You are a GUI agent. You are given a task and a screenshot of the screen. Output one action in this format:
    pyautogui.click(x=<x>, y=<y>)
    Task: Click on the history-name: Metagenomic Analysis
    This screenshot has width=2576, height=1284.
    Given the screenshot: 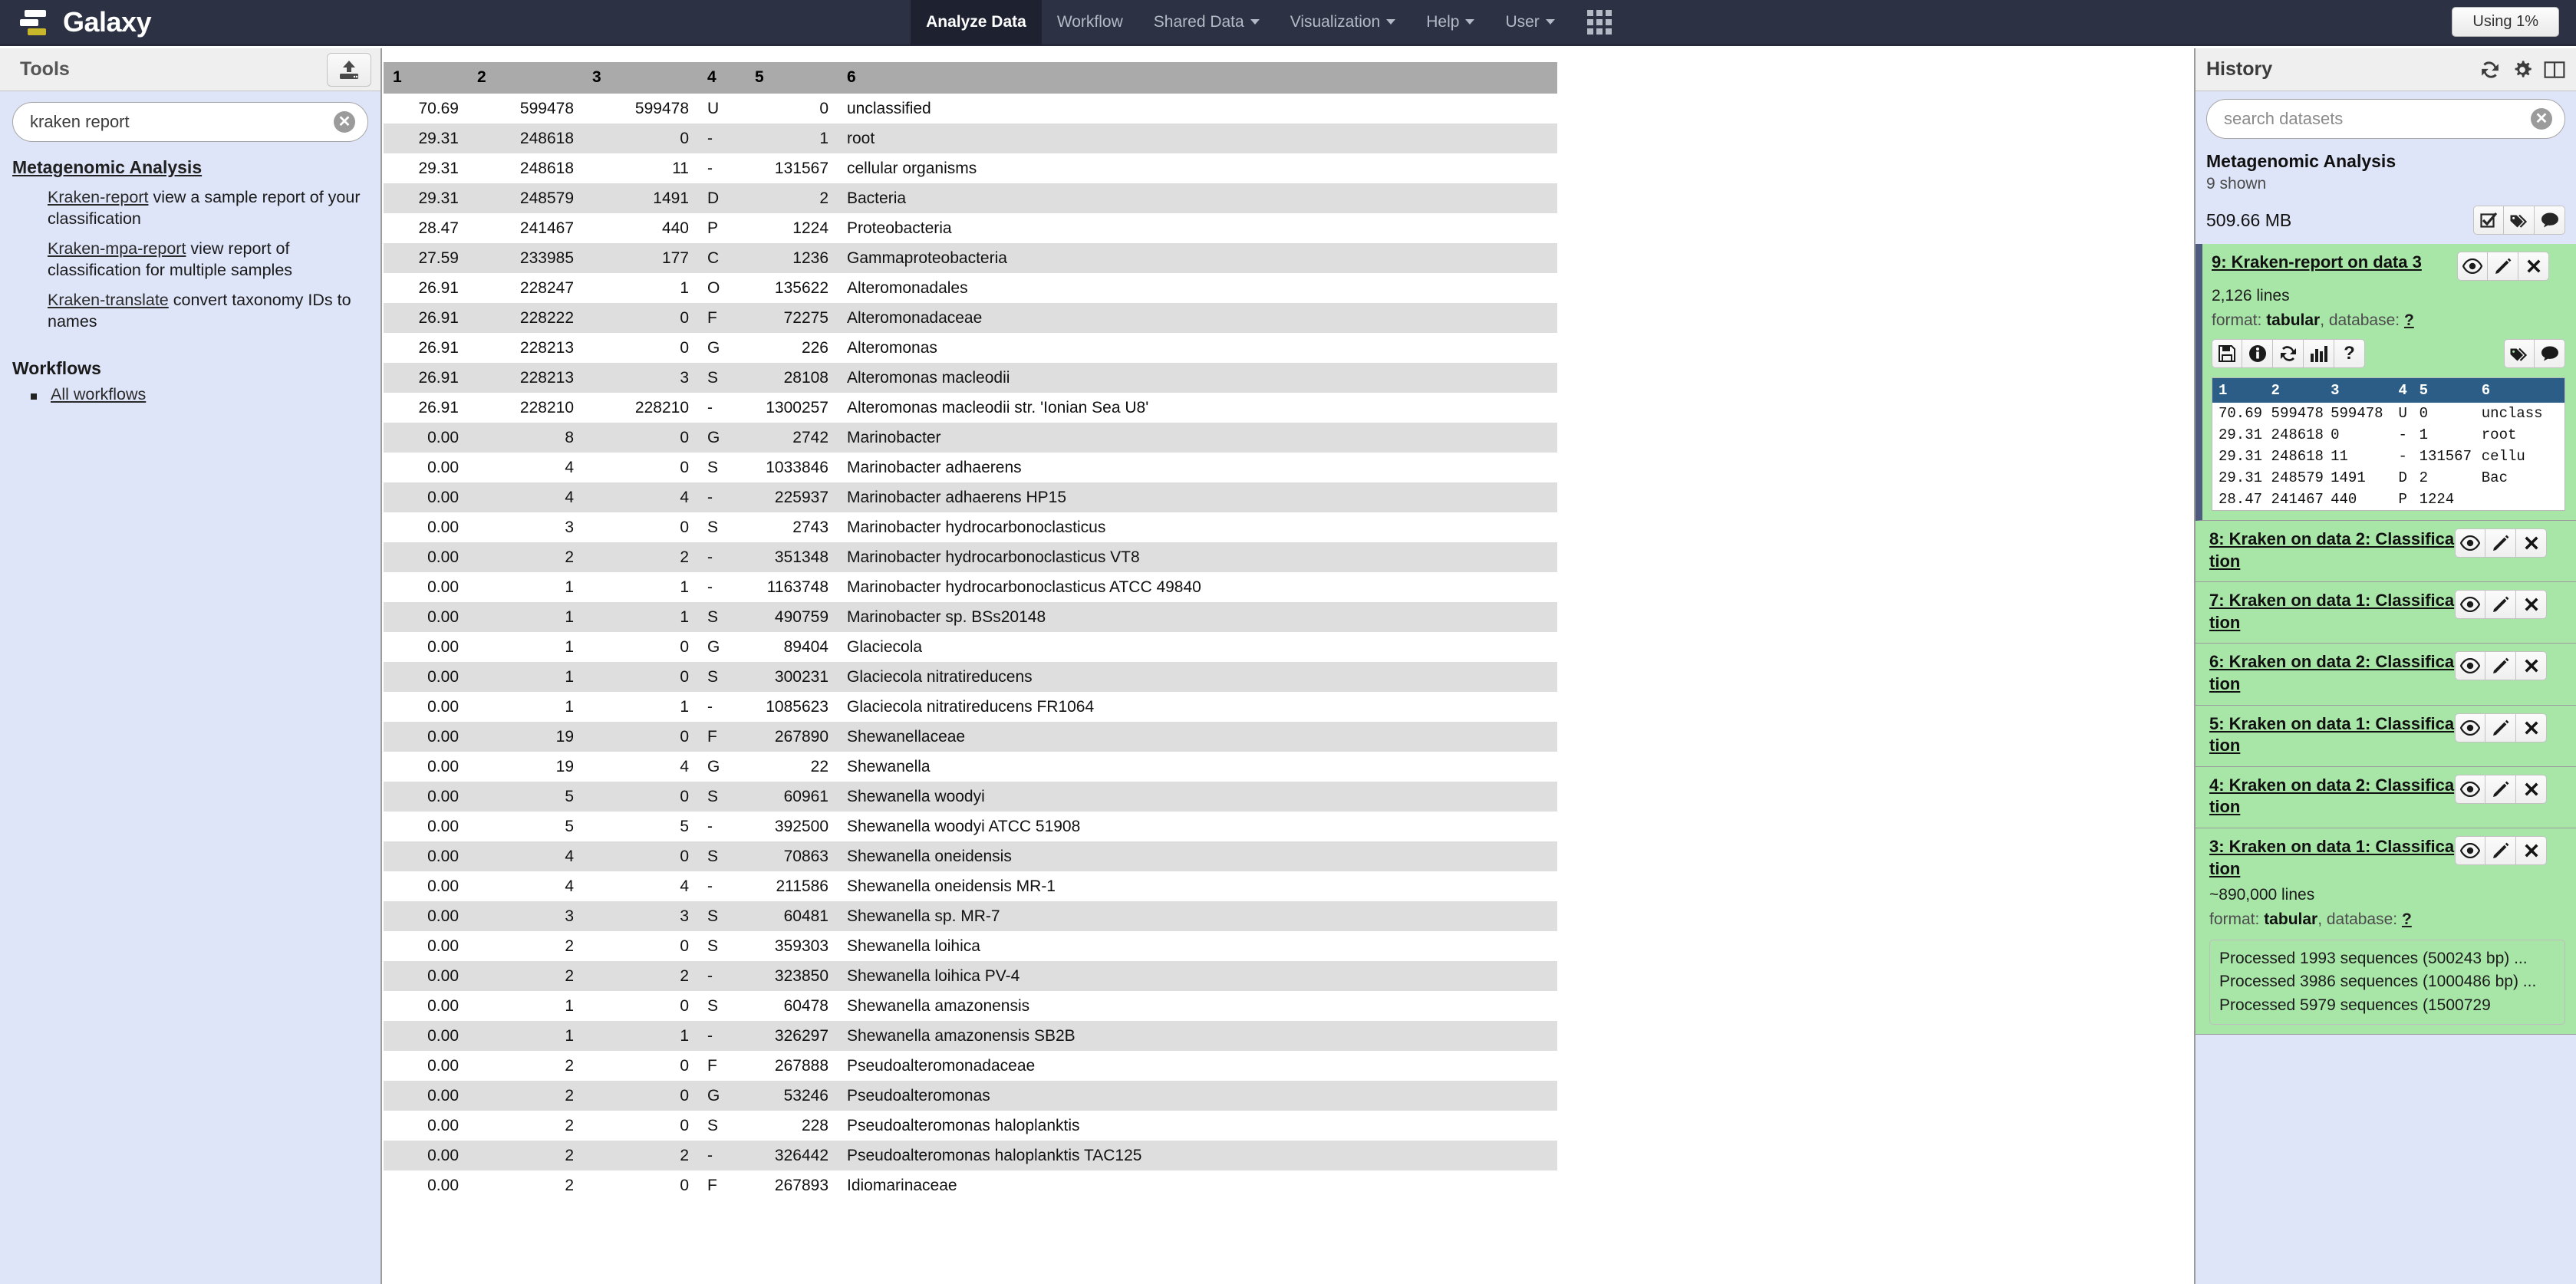 What is the action you would take?
    pyautogui.click(x=2385, y=162)
    